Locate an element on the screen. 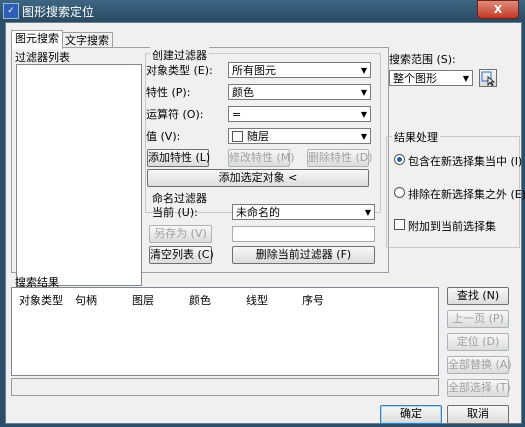 This screenshot has height=427, width=525. operator-label: 运算符 (O): is located at coordinates (175, 114).